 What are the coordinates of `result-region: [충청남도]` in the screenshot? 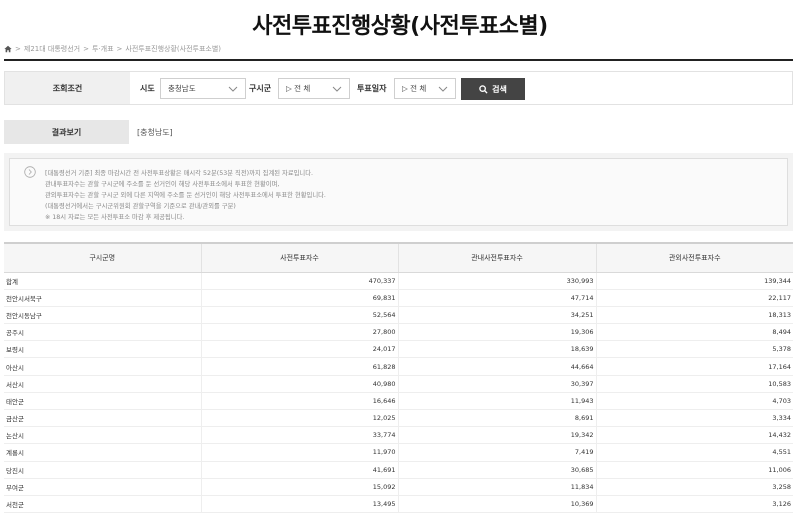 It's located at (155, 132).